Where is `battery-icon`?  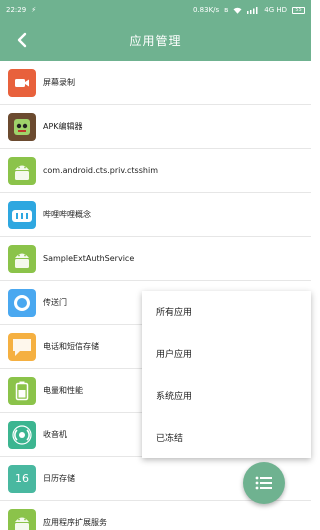
battery-icon is located at coordinates (22, 390).